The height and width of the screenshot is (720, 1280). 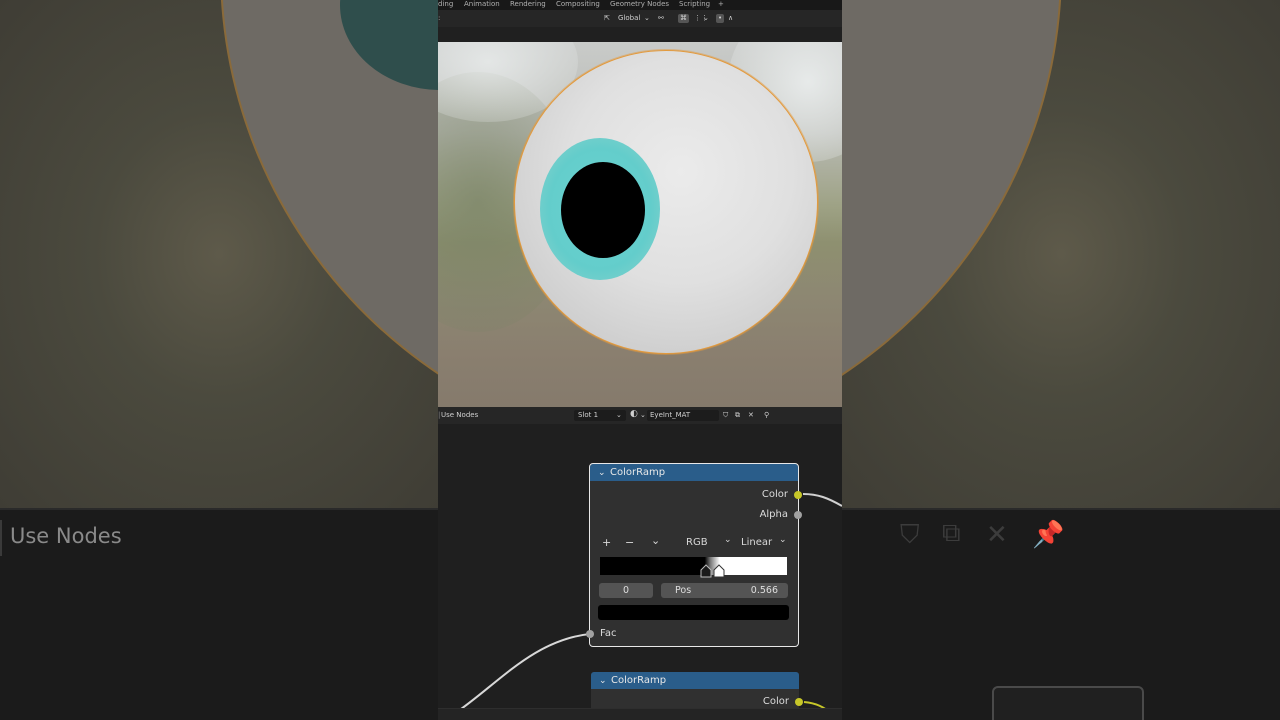 I want to click on shield-icon: ⛉, so click(x=910, y=535).